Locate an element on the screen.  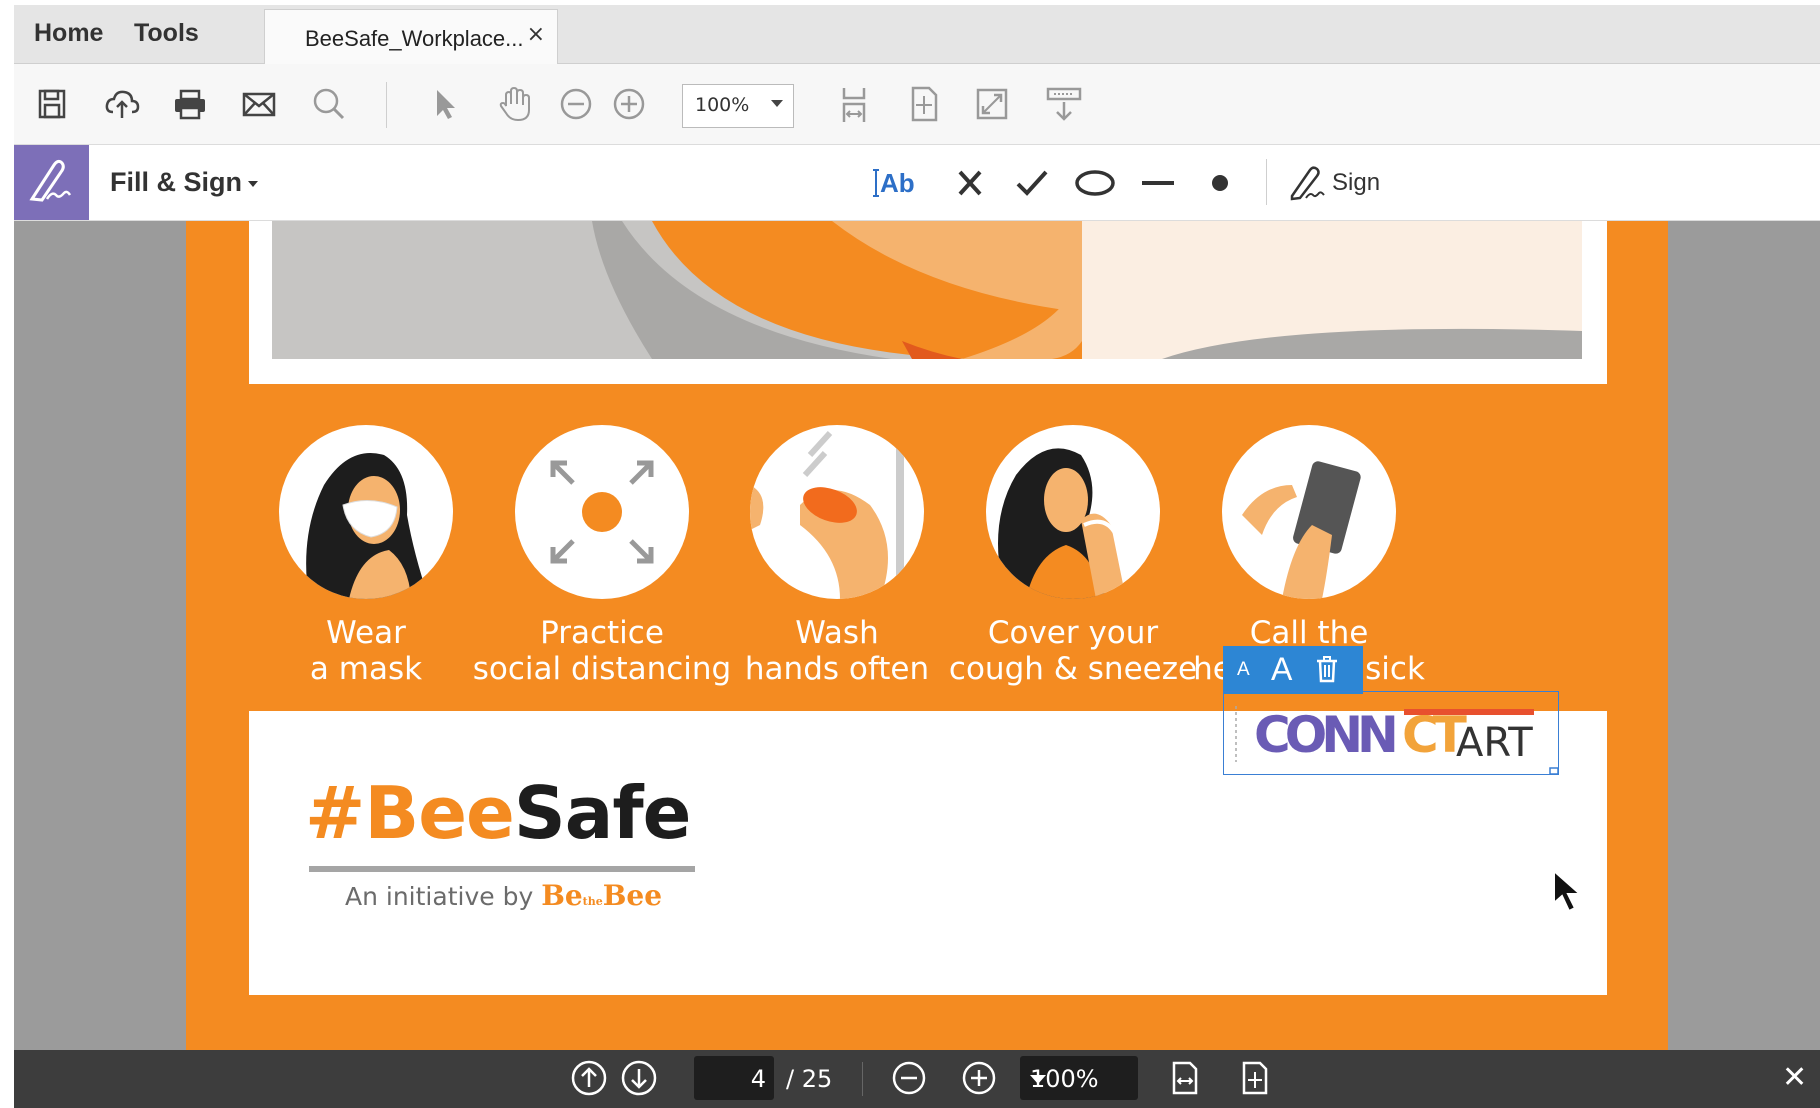
tip-label-distancing: Practice social distancing is located at coordinates (602, 651).